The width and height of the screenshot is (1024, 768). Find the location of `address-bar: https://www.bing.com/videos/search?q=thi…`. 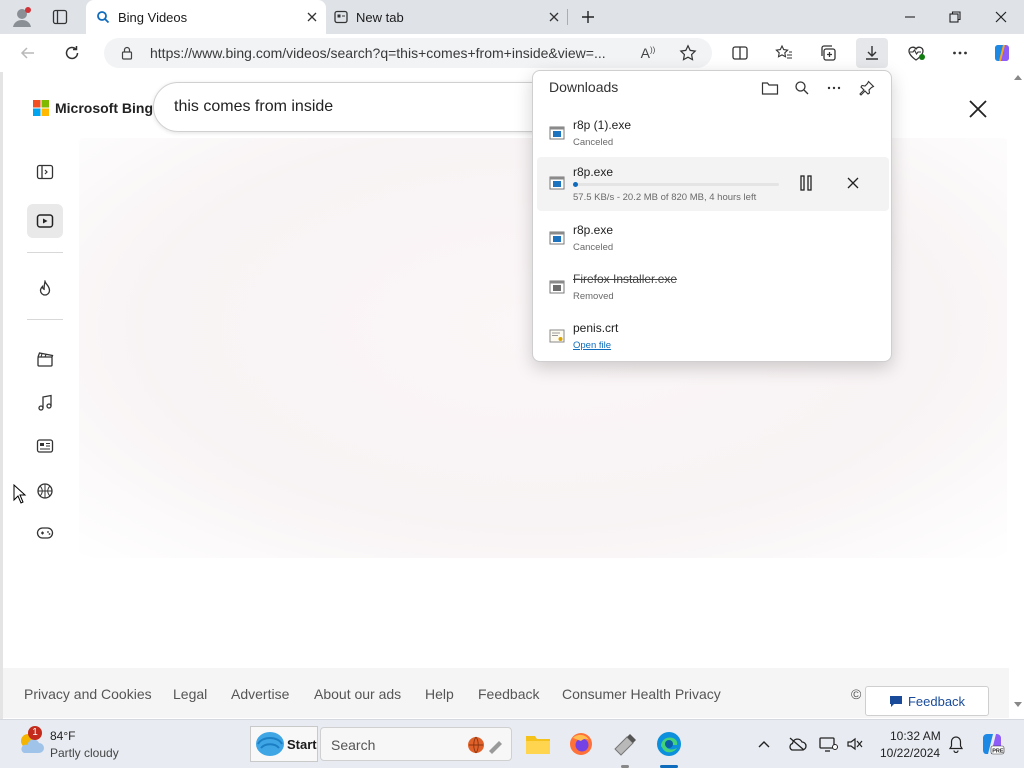

address-bar: https://www.bing.com/videos/search?q=thi… is located at coordinates (408, 53).